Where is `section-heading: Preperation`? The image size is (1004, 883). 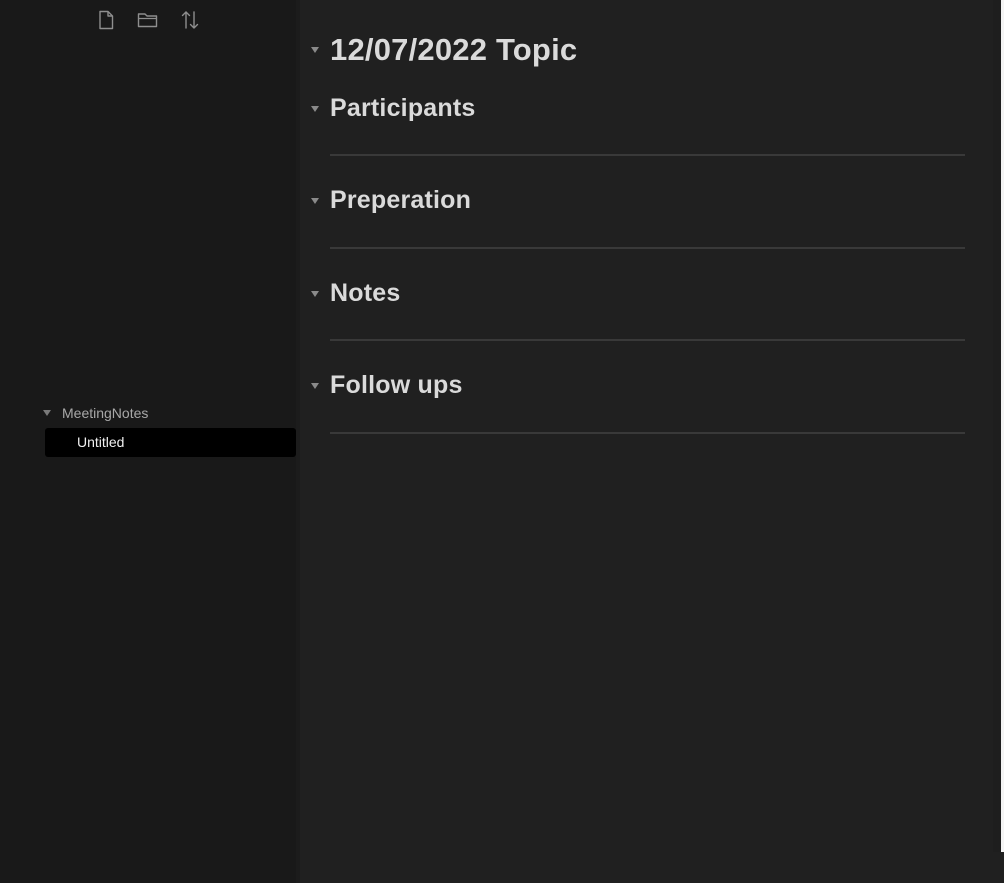
section-heading: Preperation is located at coordinates (400, 200).